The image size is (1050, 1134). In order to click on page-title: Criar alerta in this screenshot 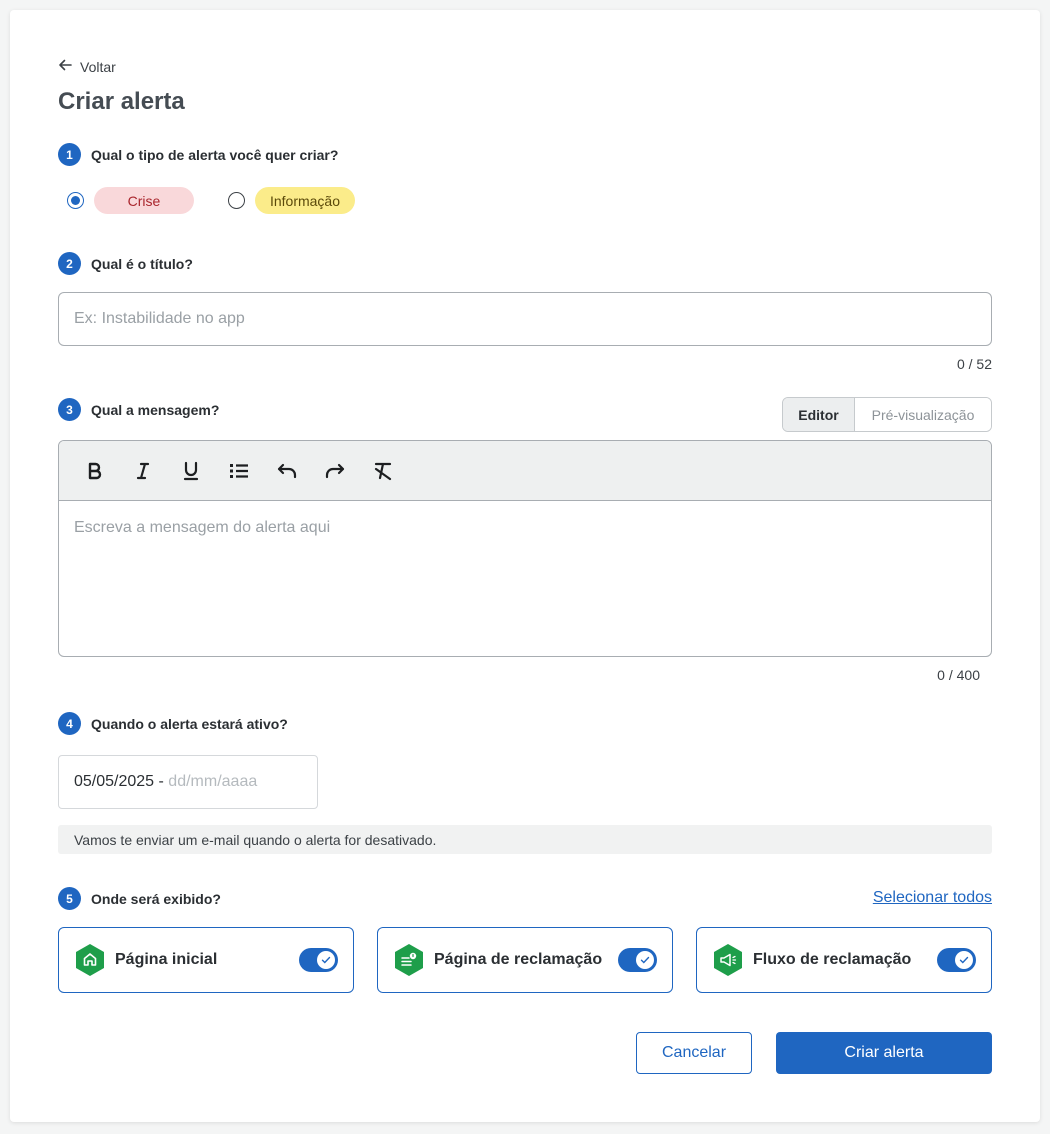, I will do `click(121, 101)`.